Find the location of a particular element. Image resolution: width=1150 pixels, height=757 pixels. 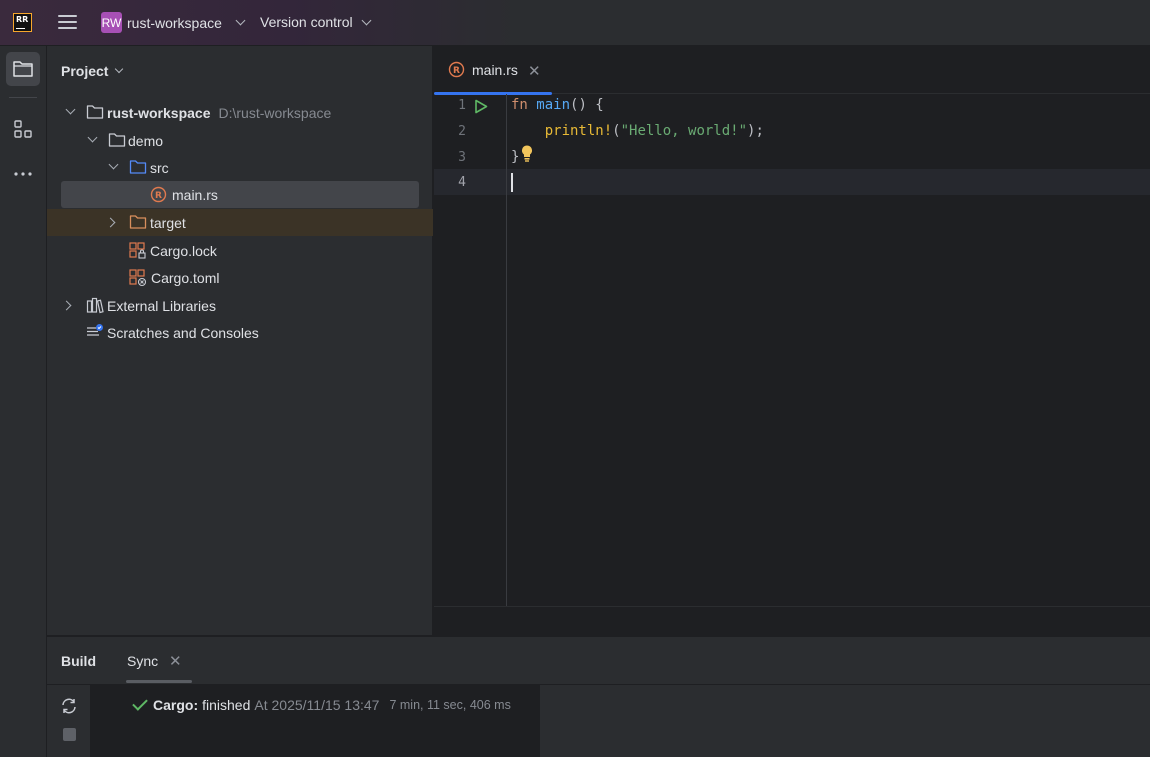

source-folder-icon is located at coordinates (138, 167).